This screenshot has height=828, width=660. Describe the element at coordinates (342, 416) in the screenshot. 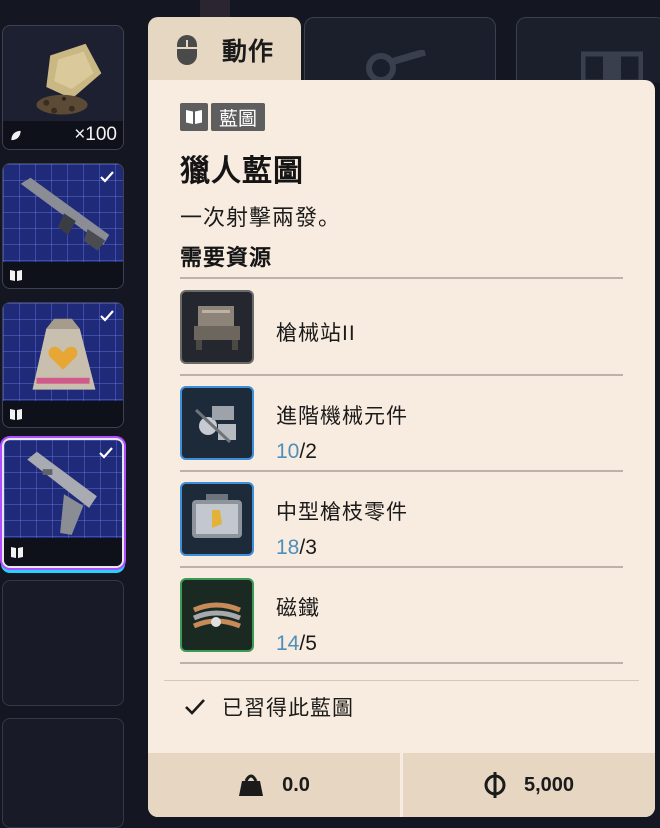

I see `resource-name: 進階機械元件` at that location.